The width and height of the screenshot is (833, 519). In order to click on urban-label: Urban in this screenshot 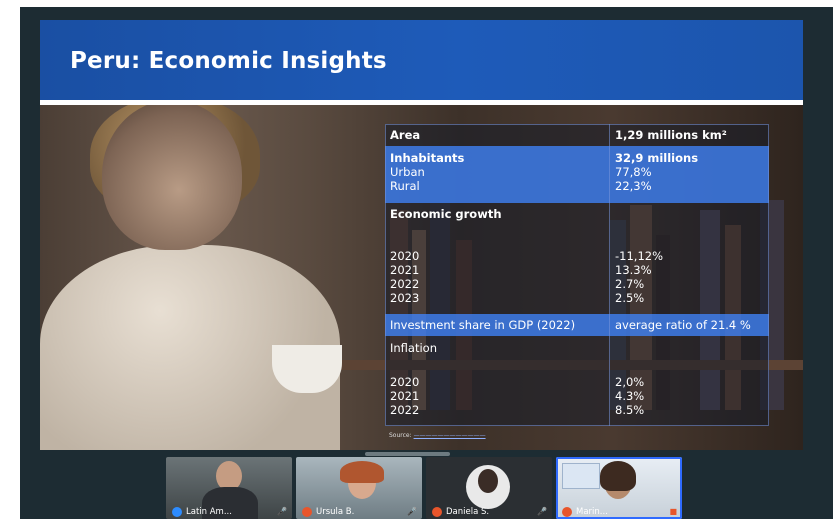, I will do `click(407, 172)`.